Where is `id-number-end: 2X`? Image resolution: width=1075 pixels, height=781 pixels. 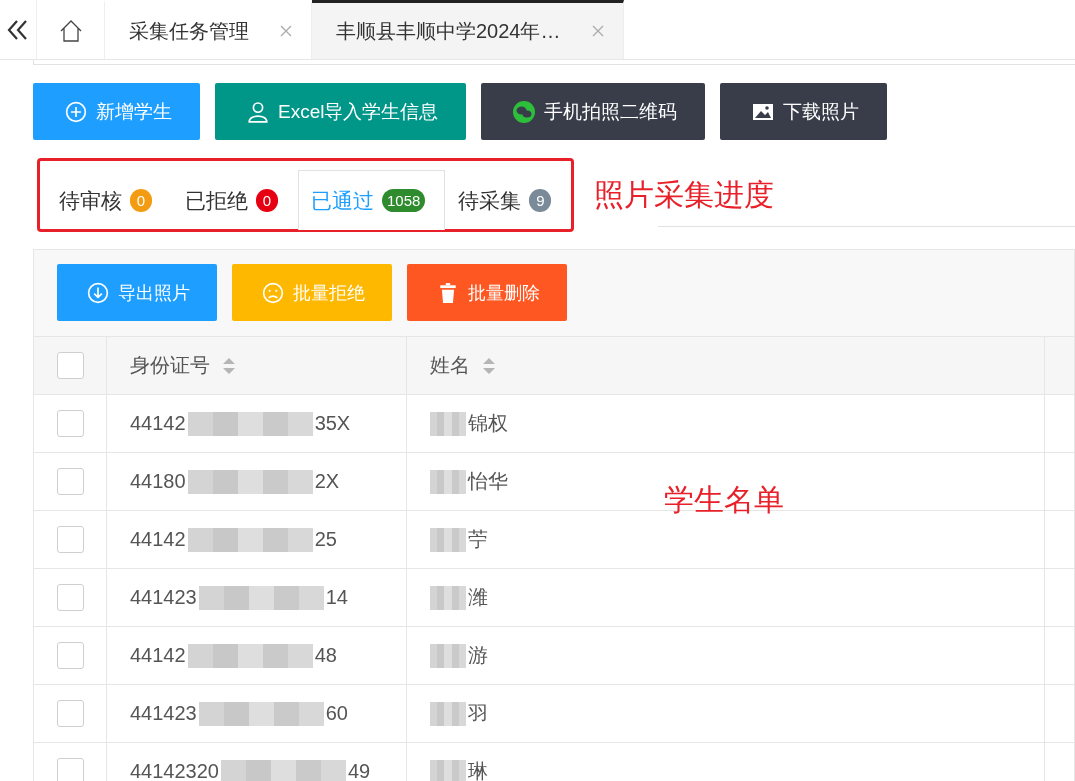
id-number-end: 2X is located at coordinates (327, 481).